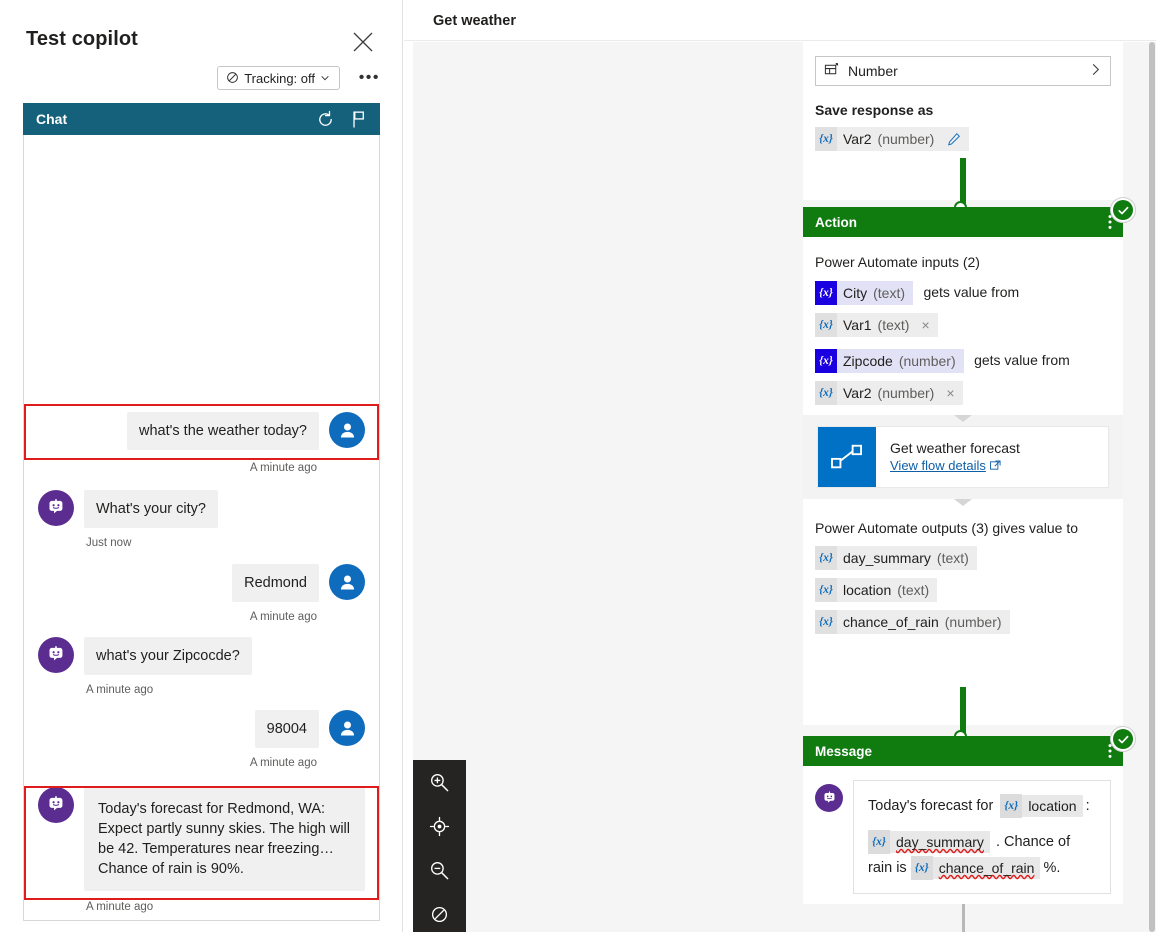 The height and width of the screenshot is (936, 1156). What do you see at coordinates (938, 465) in the screenshot?
I see `view-flow-details-label: View flow details` at bounding box center [938, 465].